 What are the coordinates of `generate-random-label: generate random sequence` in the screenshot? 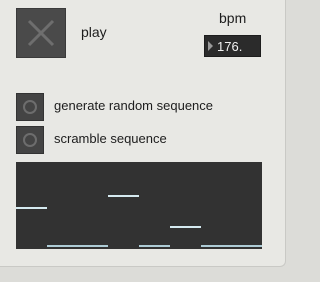 It's located at (134, 105).